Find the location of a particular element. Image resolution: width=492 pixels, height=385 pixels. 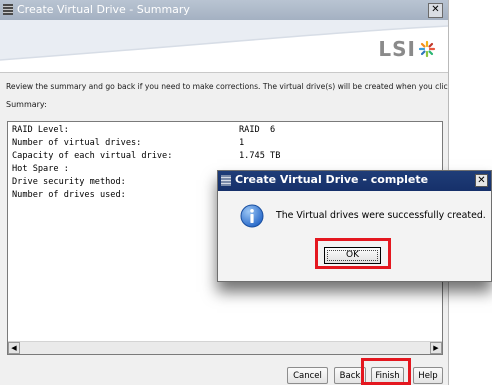

main-window-title: Create Virtual Drive - Summary is located at coordinates (103, 9).